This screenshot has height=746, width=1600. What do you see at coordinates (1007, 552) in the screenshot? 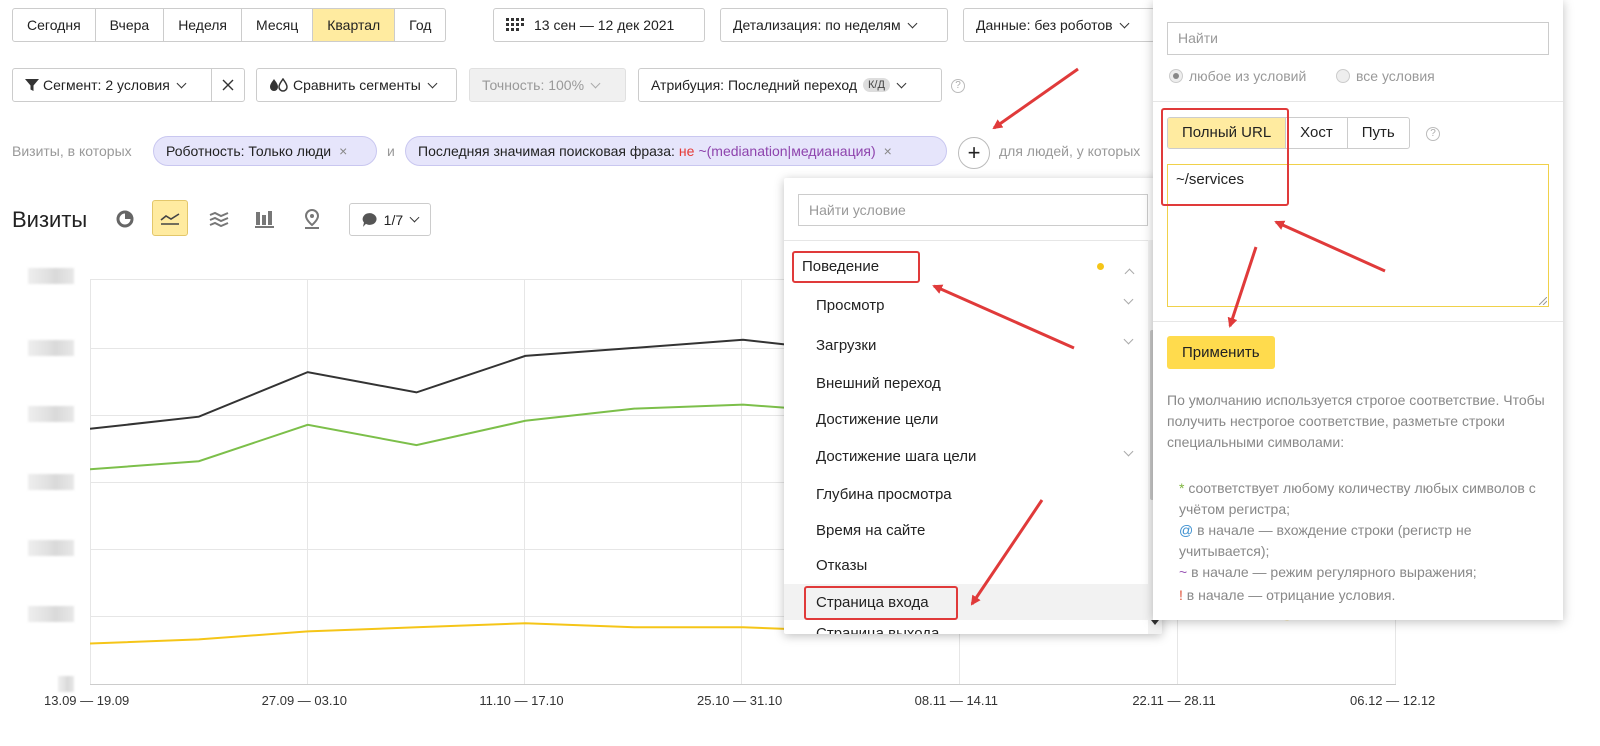
I see `arrow-to-entry-page` at bounding box center [1007, 552].